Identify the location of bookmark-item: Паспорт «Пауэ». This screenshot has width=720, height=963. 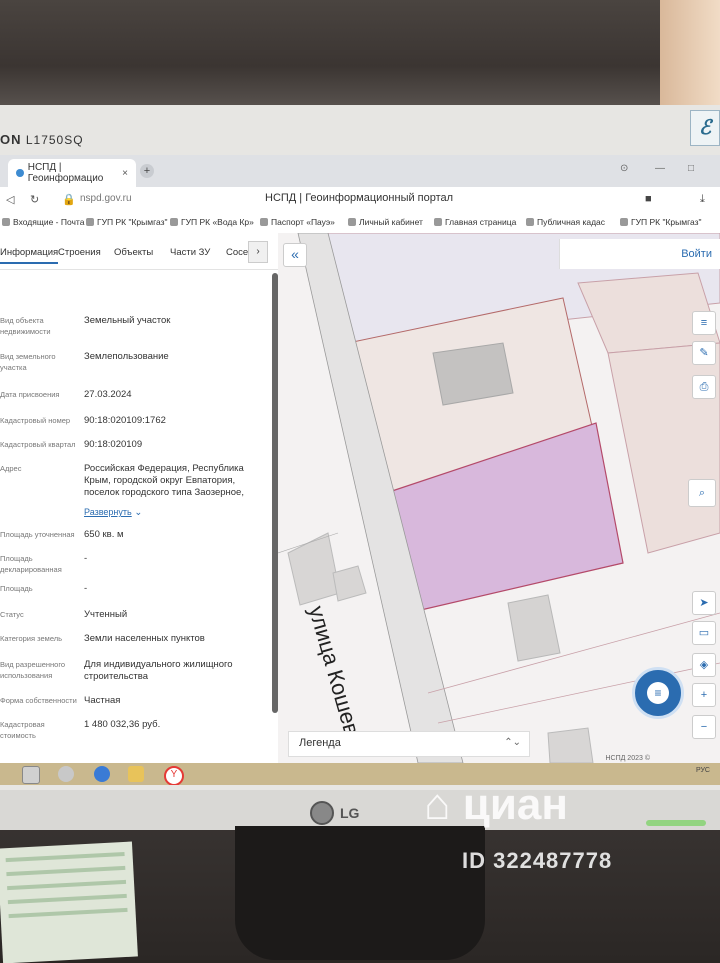
(297, 222).